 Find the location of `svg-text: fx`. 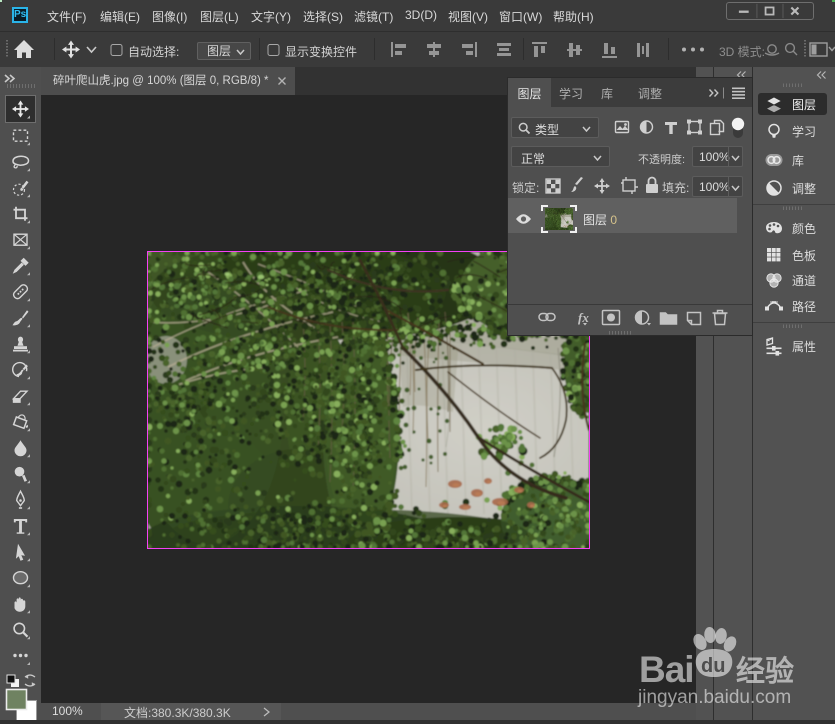

svg-text: fx is located at coordinates (583, 317).